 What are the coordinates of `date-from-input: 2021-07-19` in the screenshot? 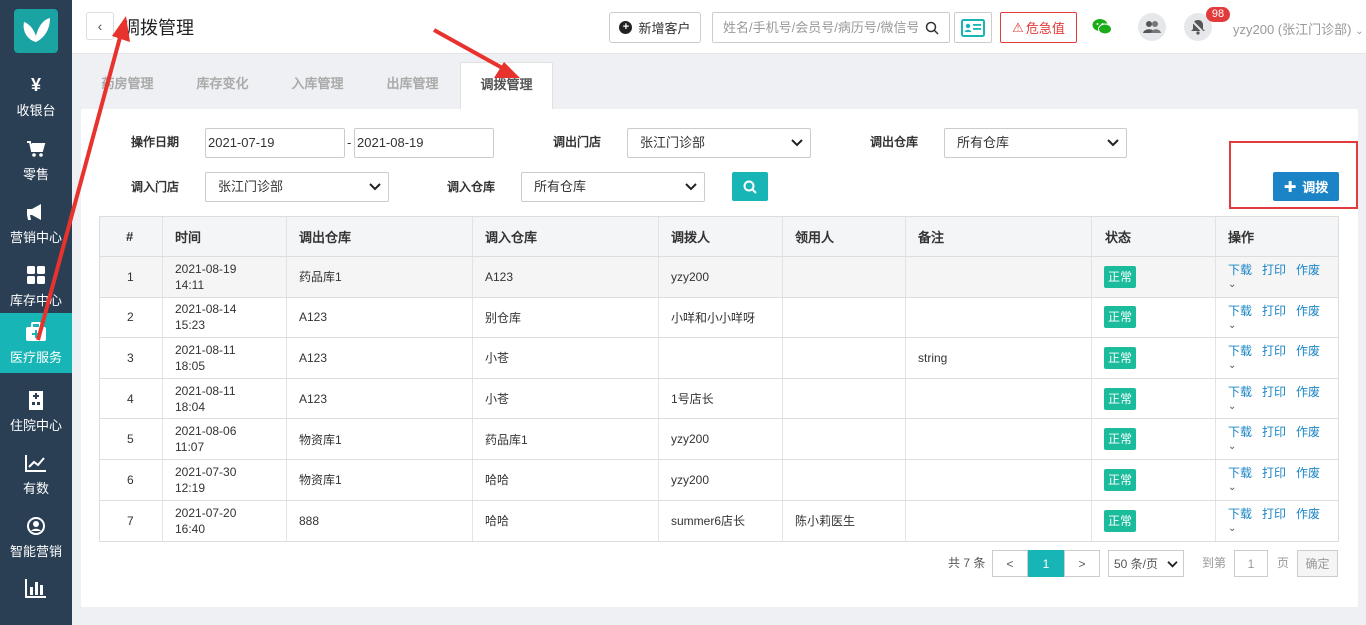 It's located at (275, 143).